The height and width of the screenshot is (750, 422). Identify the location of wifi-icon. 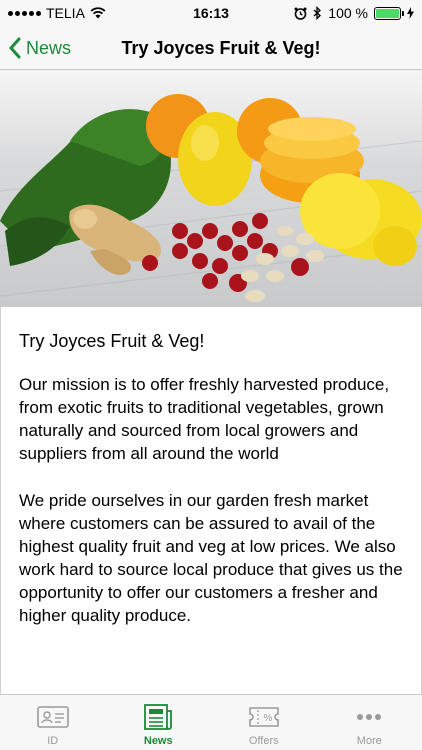
(98, 13).